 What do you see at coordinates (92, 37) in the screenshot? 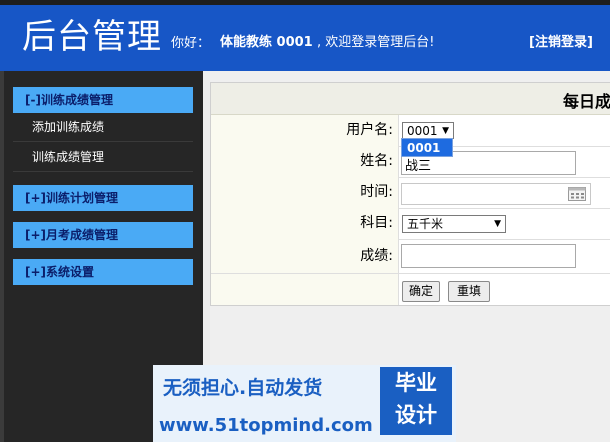
I see `app-title: 后台管理` at bounding box center [92, 37].